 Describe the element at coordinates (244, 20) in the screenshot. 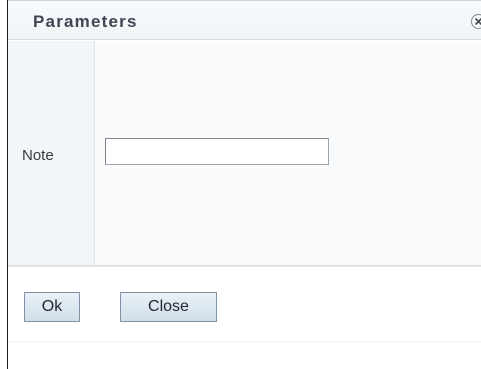

I see `dialog-titlebar: Parameters` at that location.